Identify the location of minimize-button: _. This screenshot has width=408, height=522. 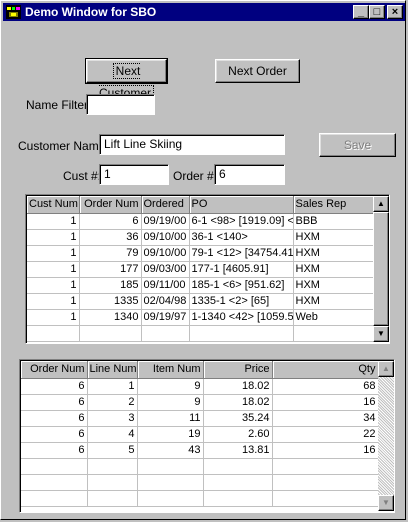
(361, 12).